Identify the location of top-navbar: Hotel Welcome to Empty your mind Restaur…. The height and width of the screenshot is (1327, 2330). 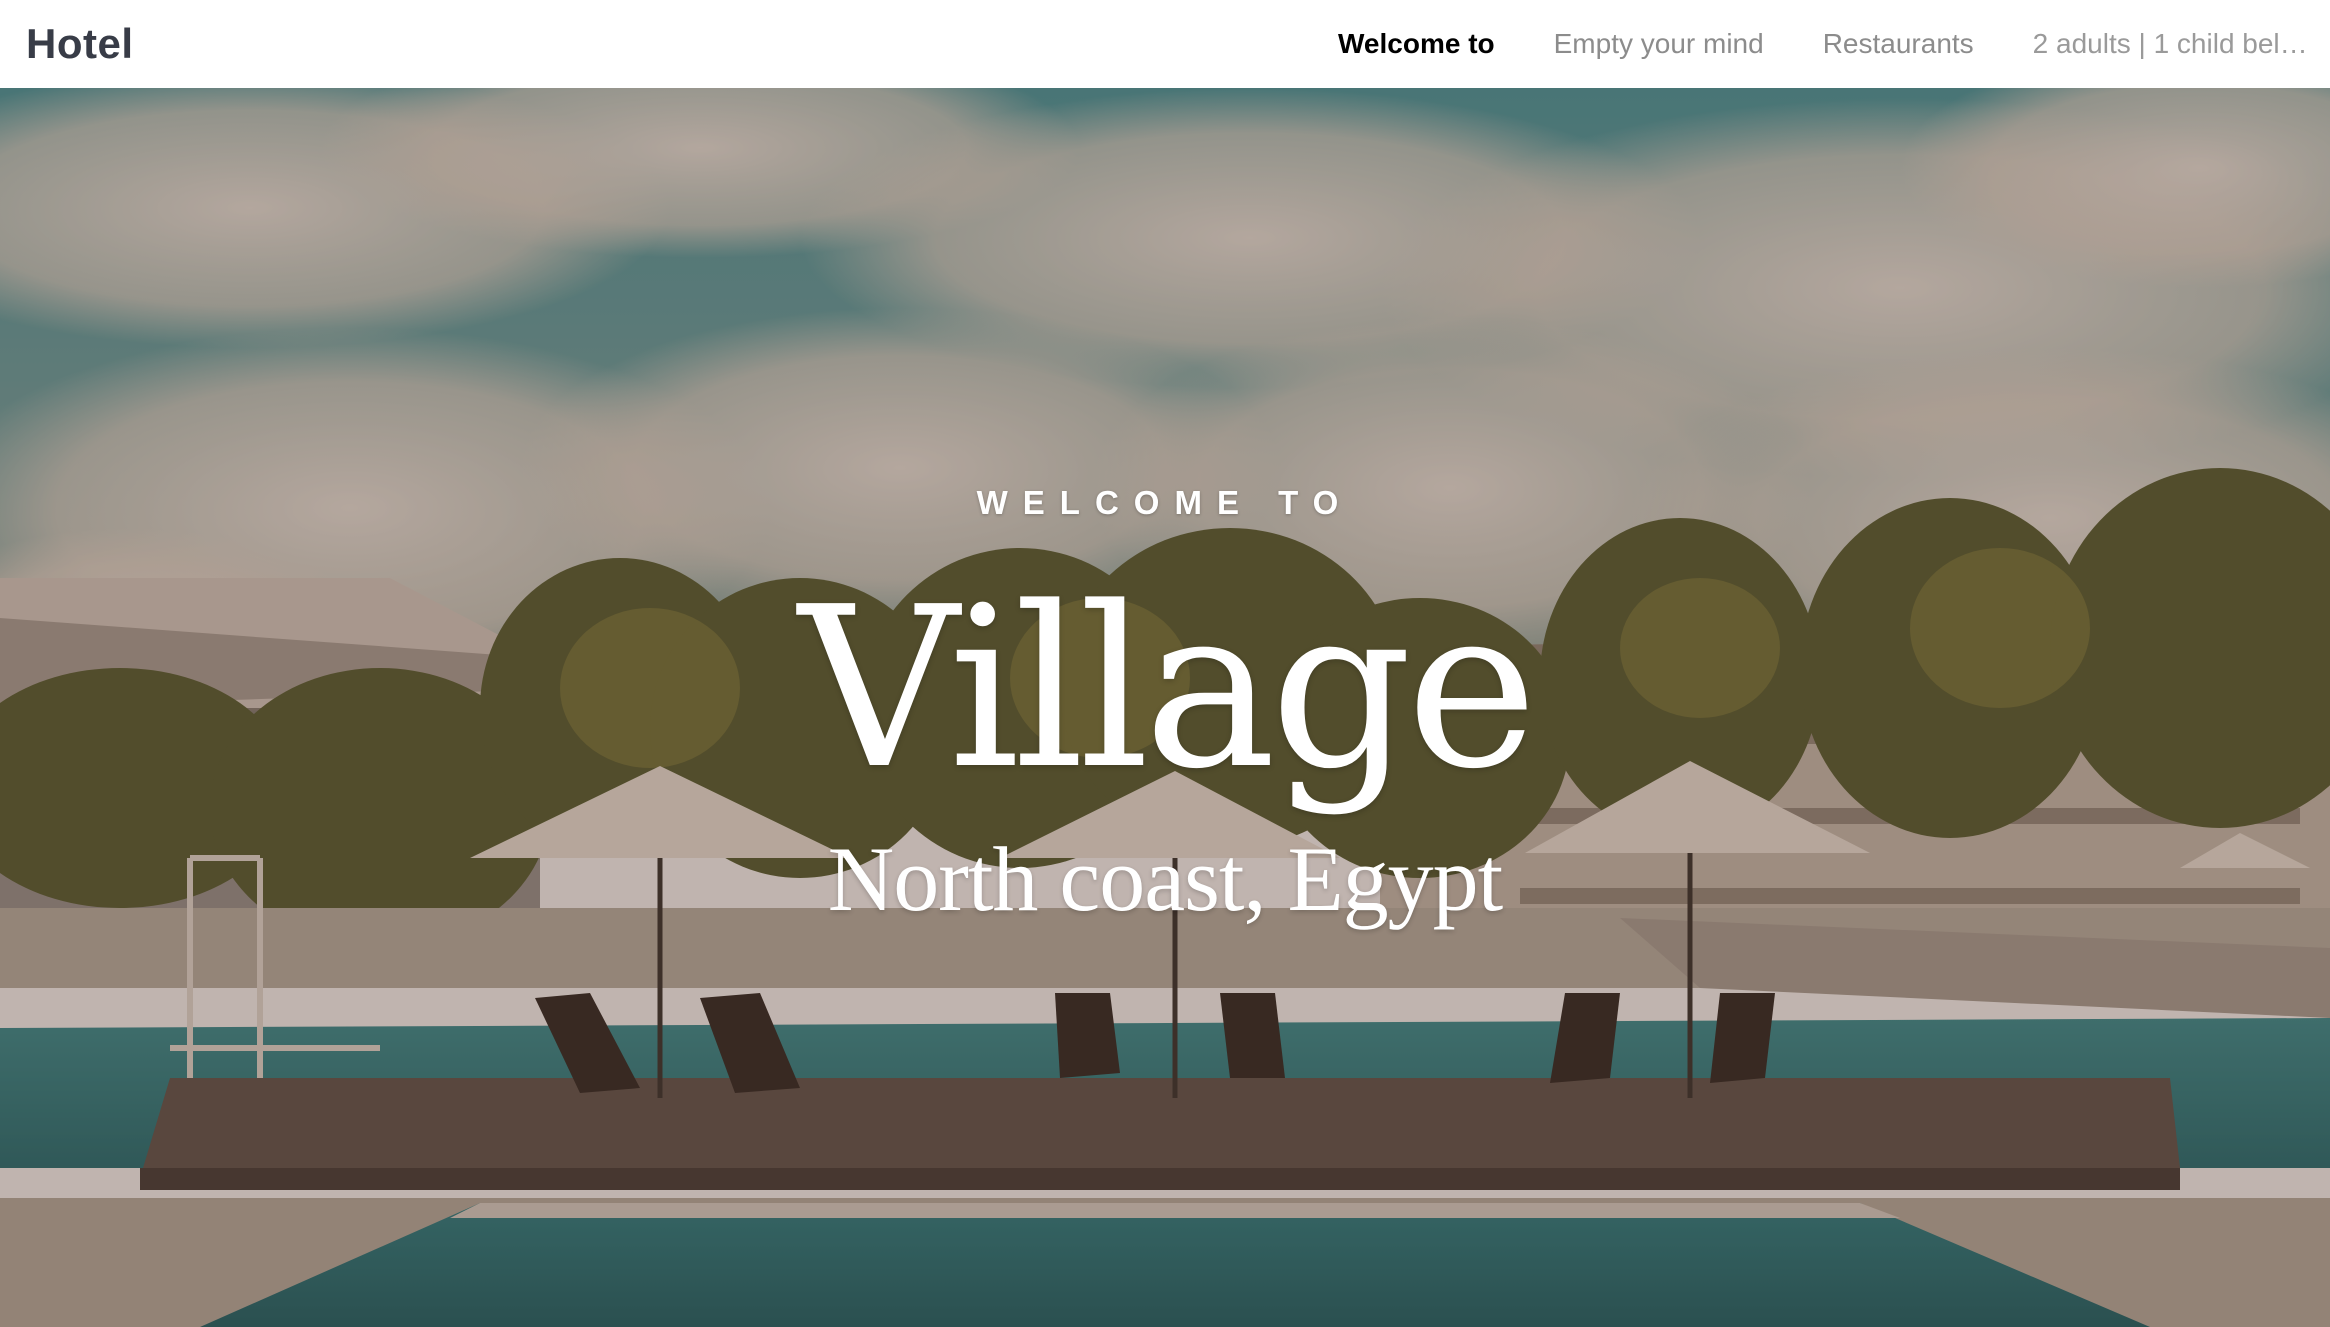
(1165, 44).